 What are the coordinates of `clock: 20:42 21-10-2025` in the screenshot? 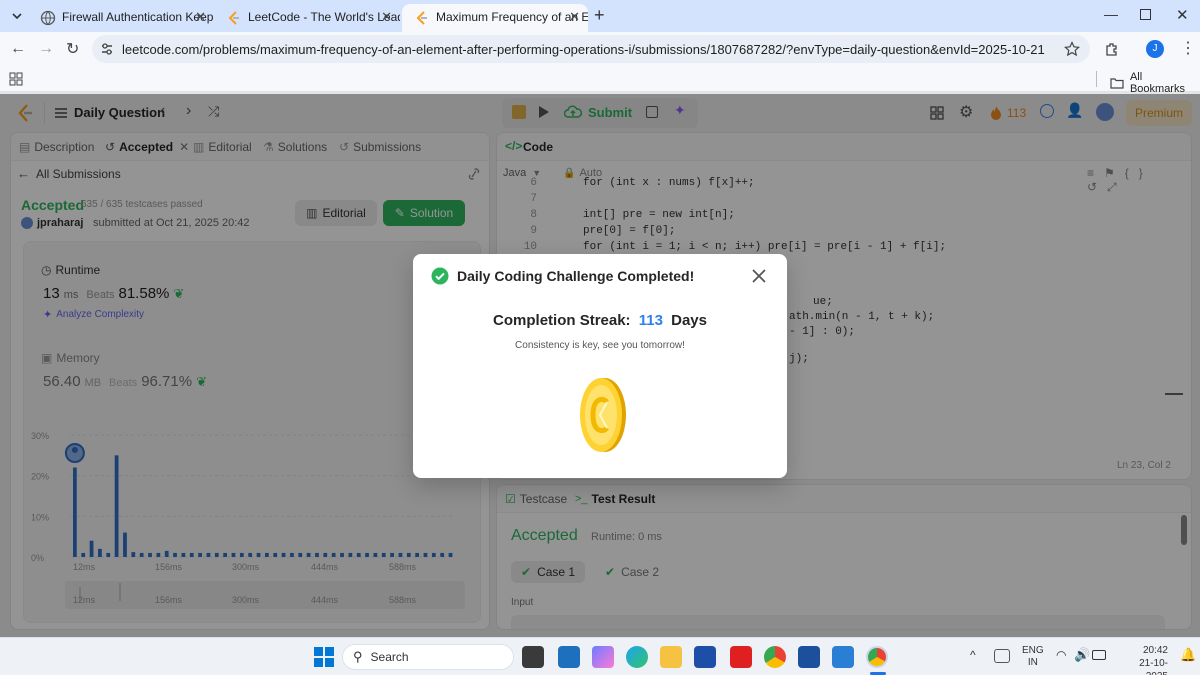 It's located at (1143, 659).